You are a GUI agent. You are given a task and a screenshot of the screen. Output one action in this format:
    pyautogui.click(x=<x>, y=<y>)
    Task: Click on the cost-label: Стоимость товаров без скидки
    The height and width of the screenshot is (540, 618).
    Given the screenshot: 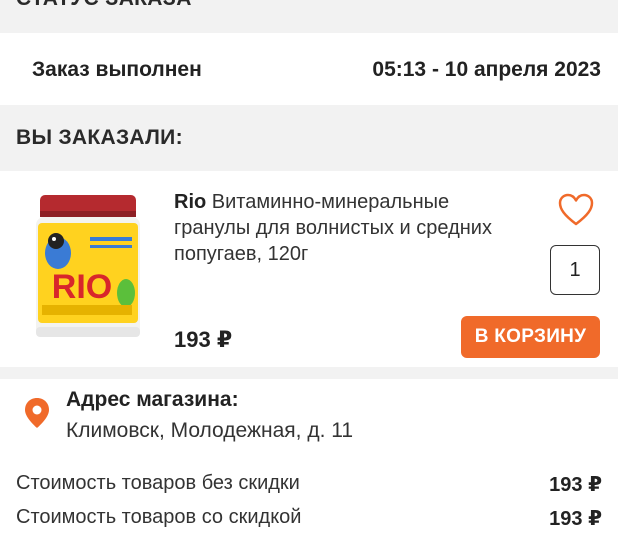 What is the action you would take?
    pyautogui.click(x=158, y=483)
    